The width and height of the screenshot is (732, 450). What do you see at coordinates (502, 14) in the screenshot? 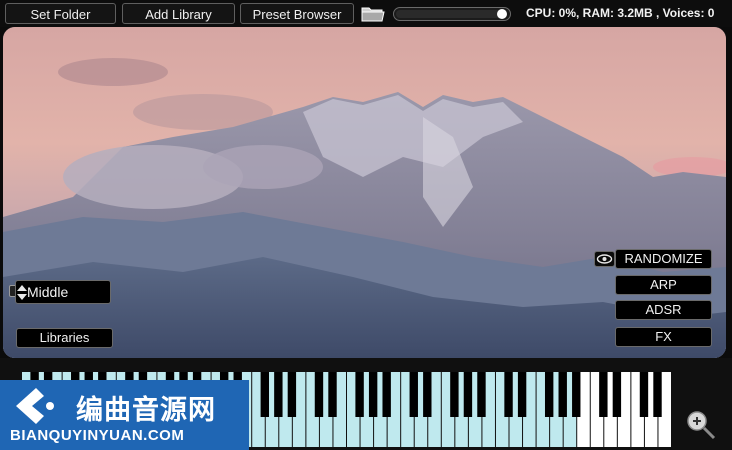
I see `volume-slider-knob` at bounding box center [502, 14].